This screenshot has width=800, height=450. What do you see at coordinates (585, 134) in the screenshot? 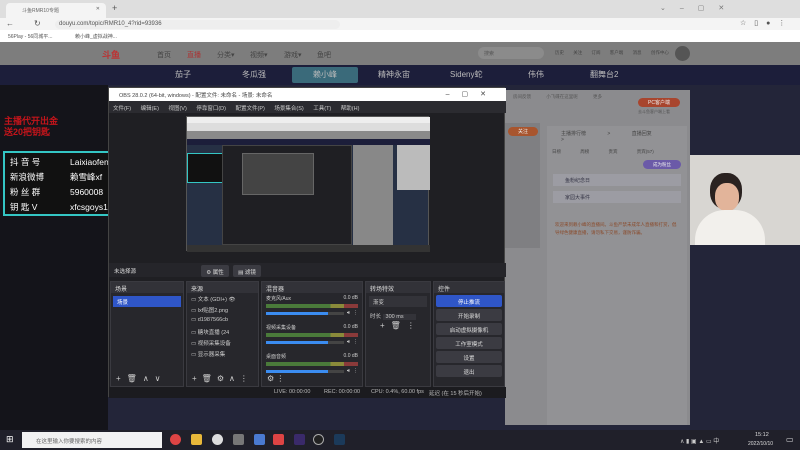
I see `rank-button: 主播排行榜 >` at bounding box center [585, 134].